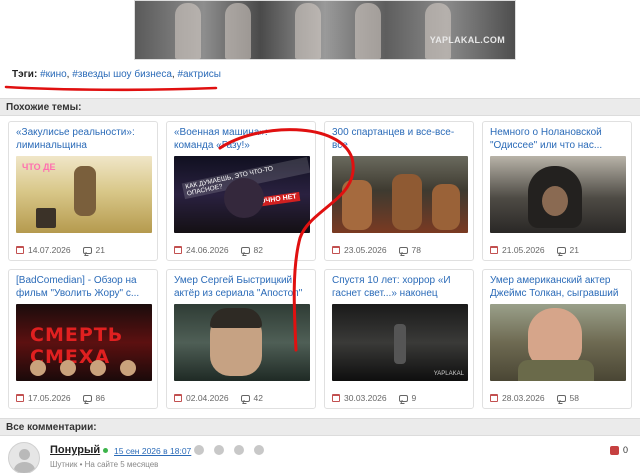  What do you see at coordinates (239, 450) in the screenshot?
I see `quote-icon` at bounding box center [239, 450].